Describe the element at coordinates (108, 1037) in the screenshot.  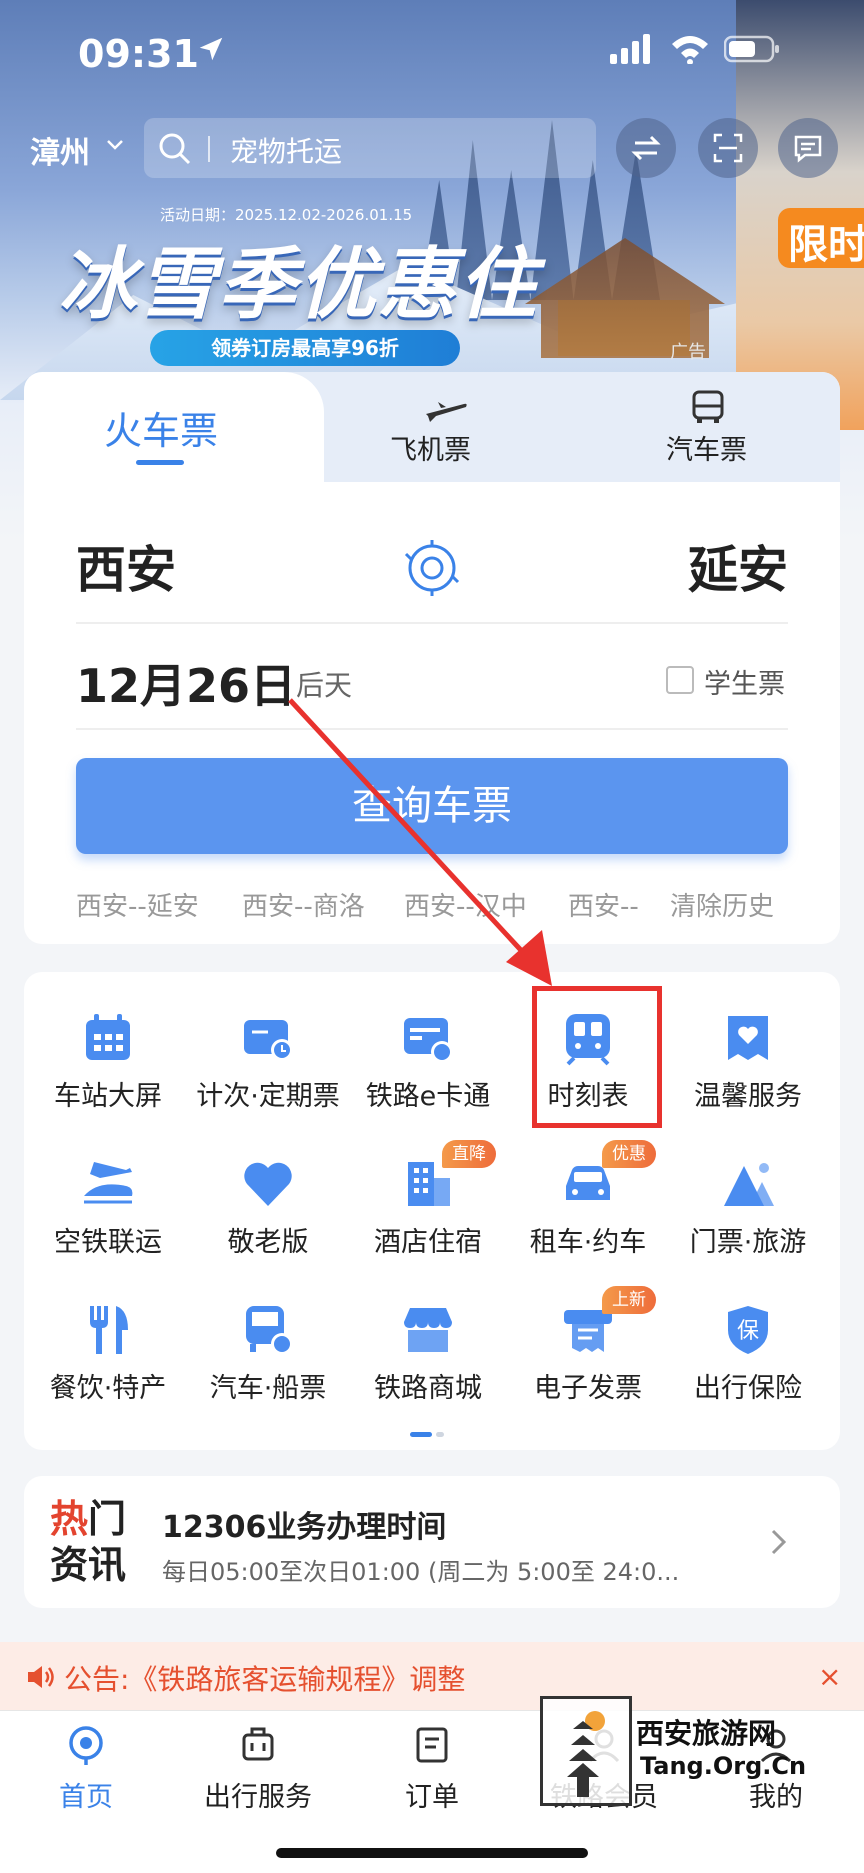
I see `calendar-screen-icon` at that location.